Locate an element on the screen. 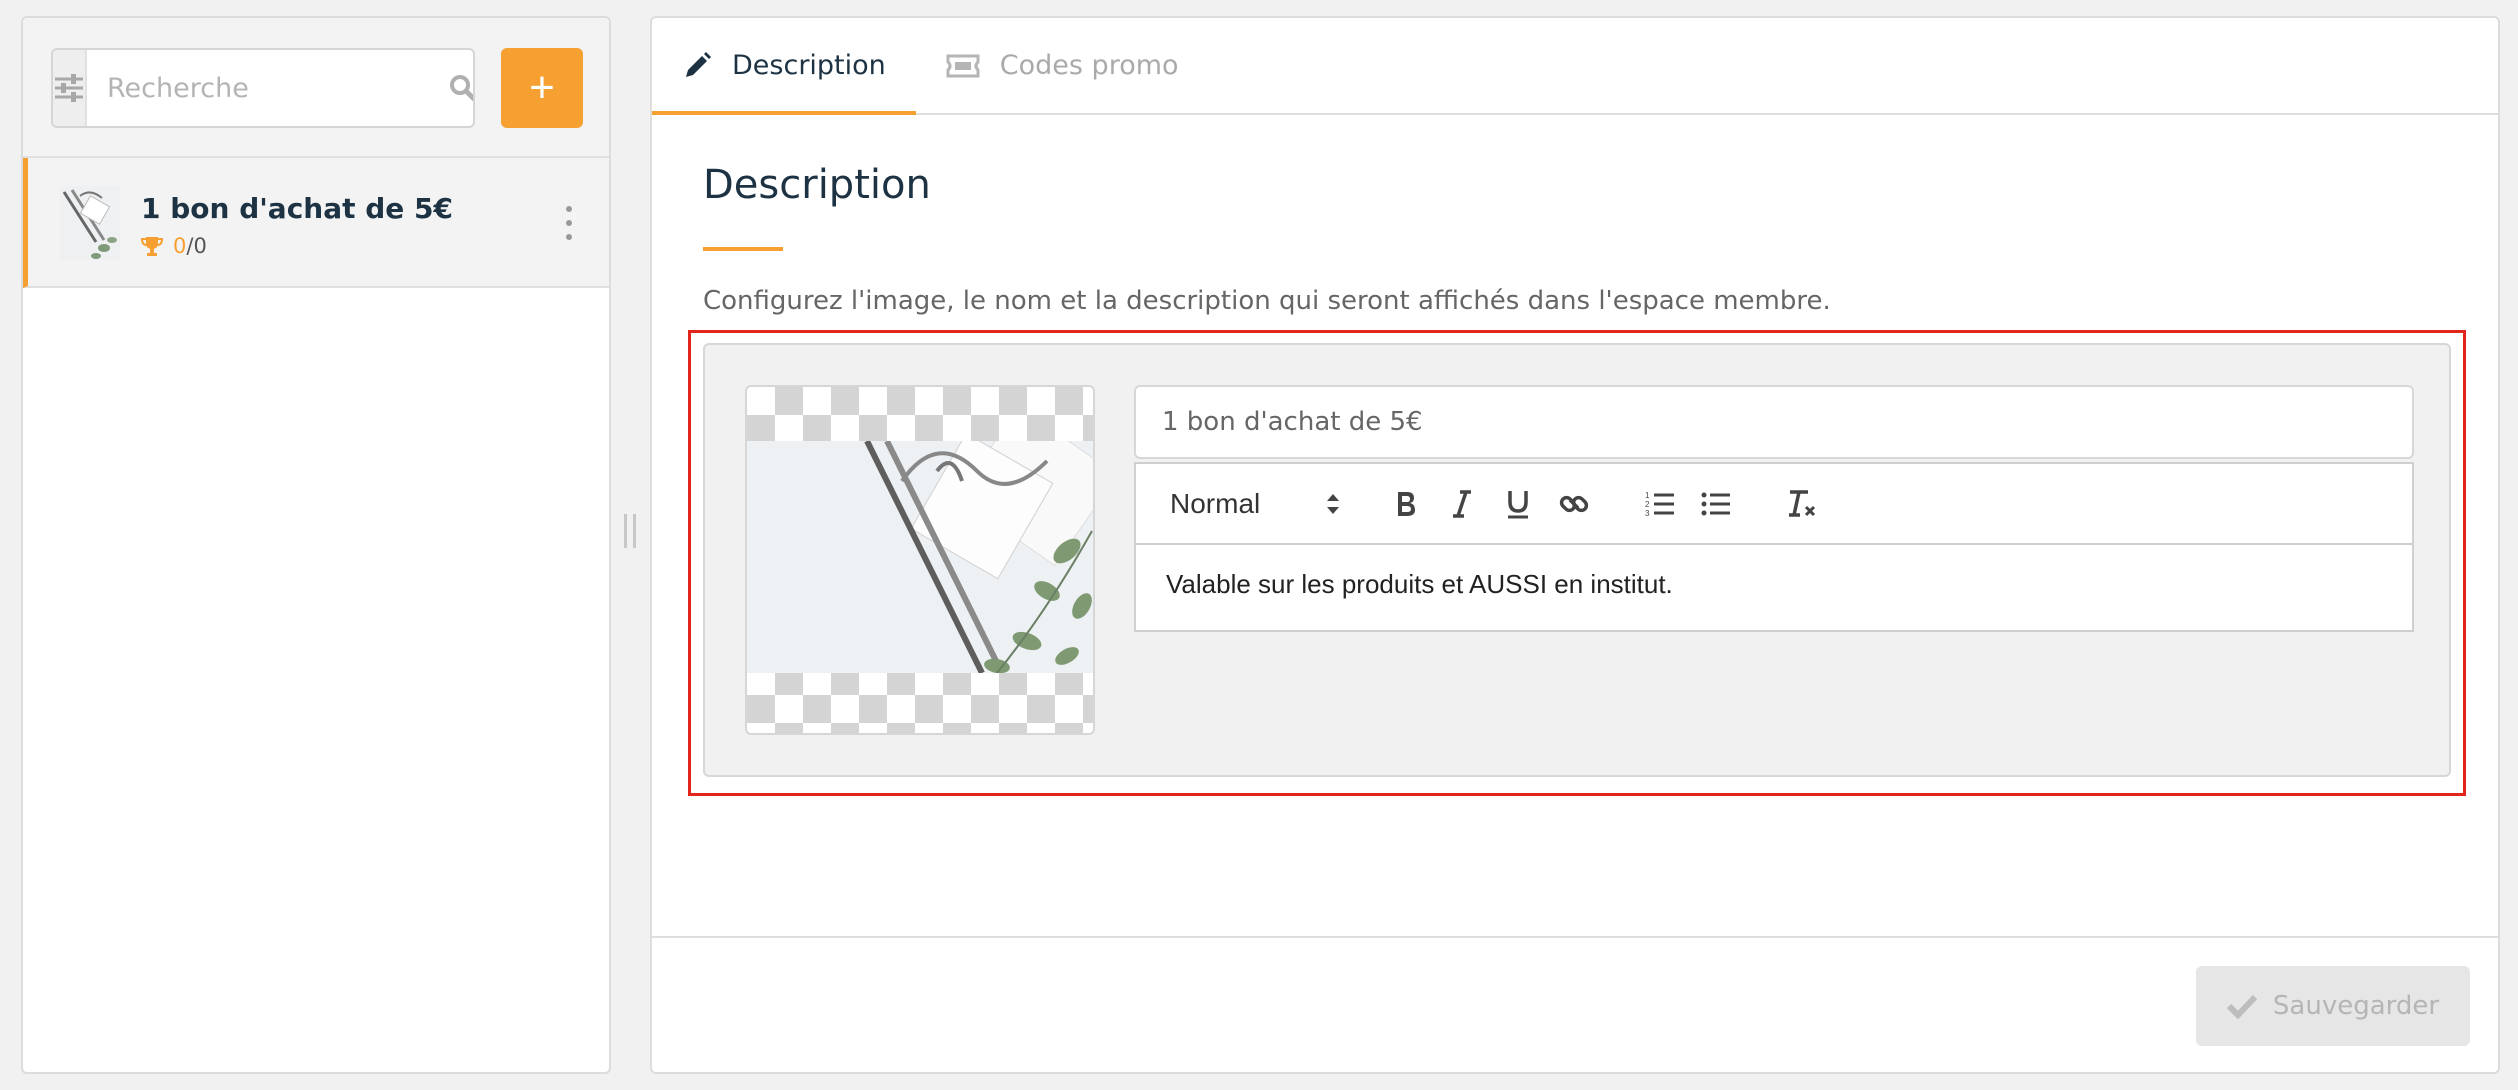  tab-label: Codes promo is located at coordinates (1089, 65).